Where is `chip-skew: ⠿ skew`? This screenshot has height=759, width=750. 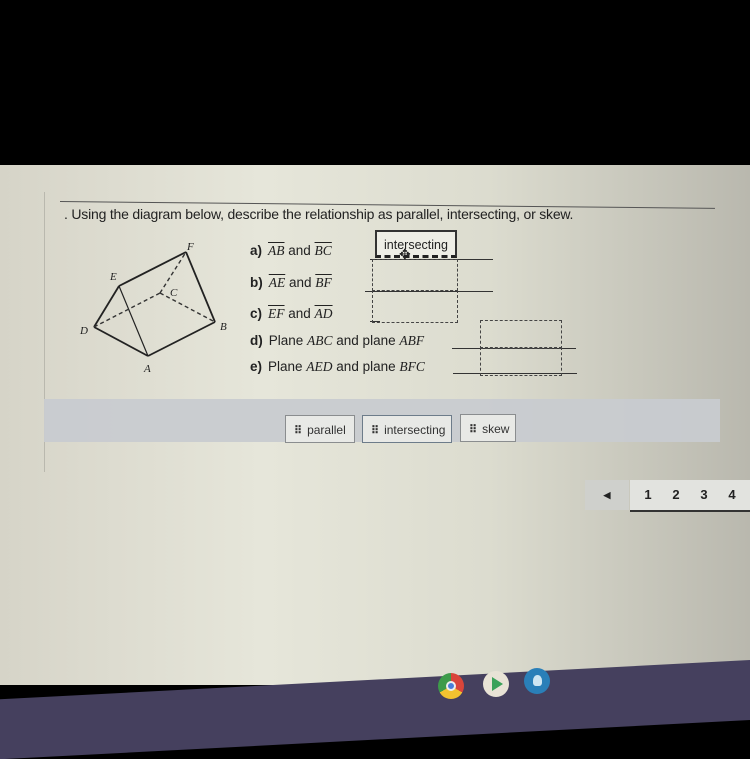
chip-skew: ⠿ skew is located at coordinates (488, 428).